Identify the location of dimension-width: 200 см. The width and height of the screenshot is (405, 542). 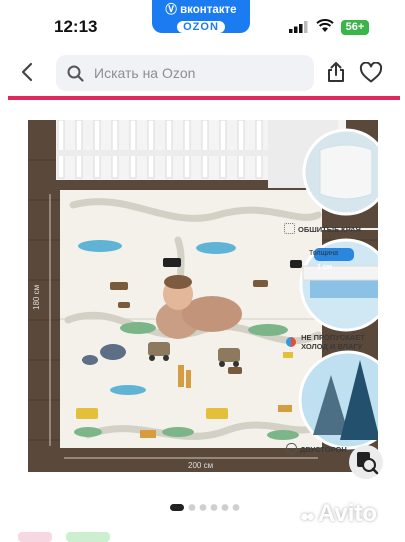
(201, 465).